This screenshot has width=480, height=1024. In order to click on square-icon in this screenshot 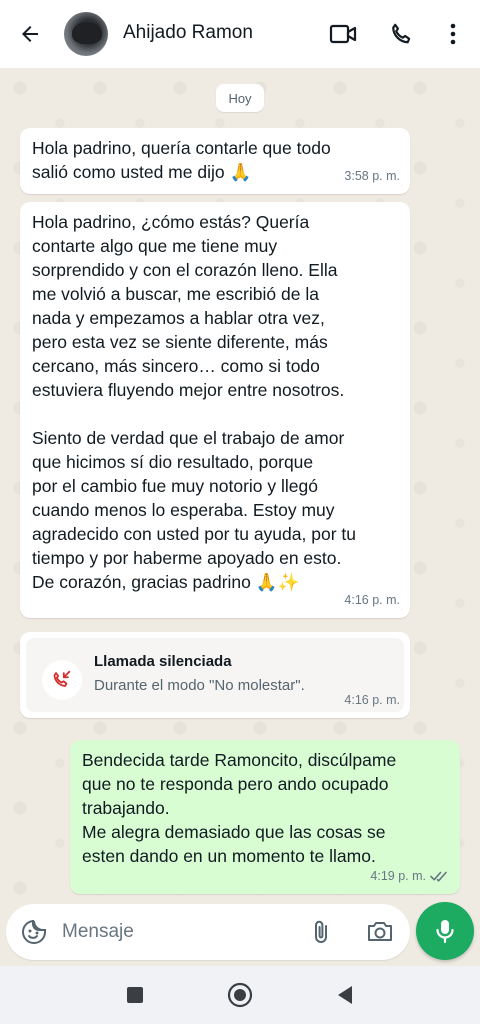, I will do `click(135, 995)`.